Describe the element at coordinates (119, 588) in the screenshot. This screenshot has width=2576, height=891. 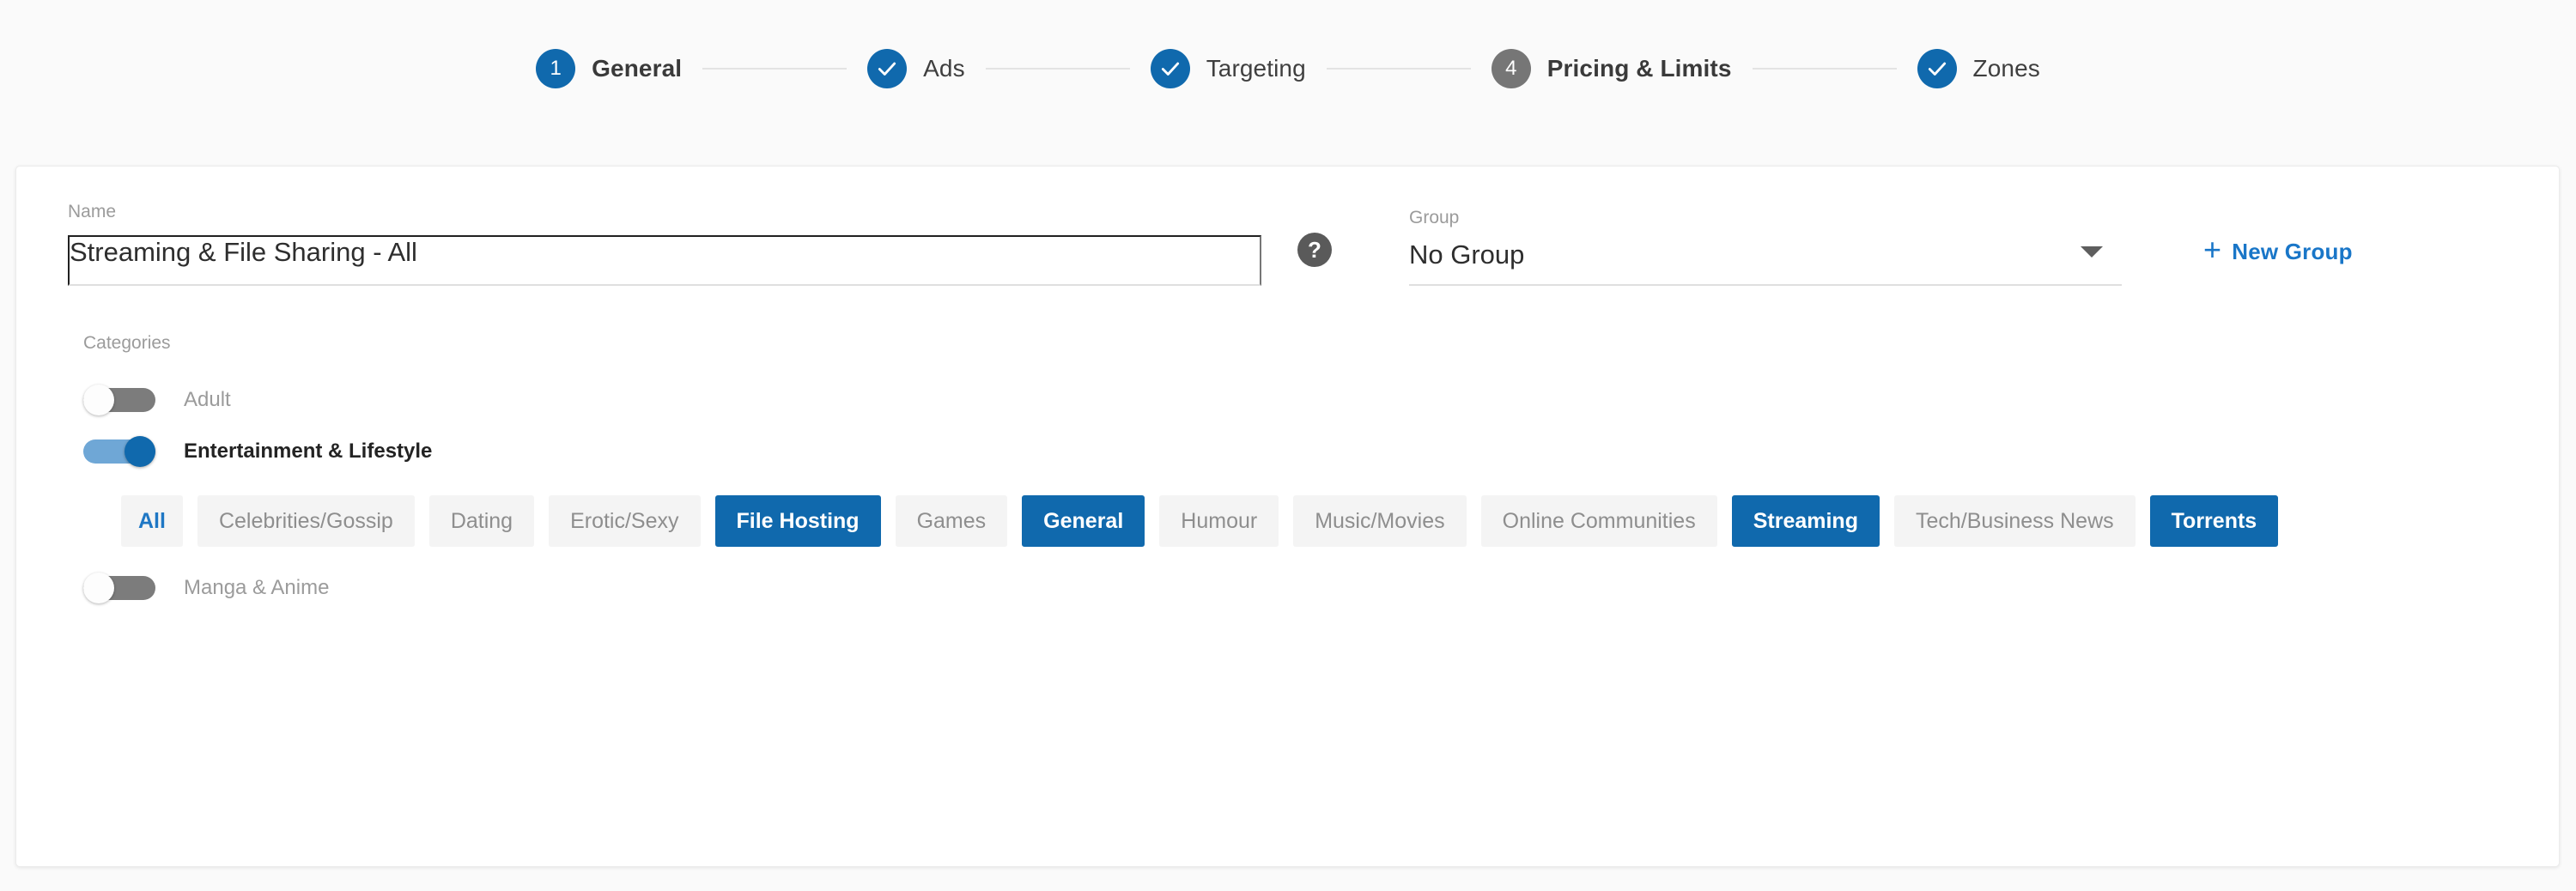
I see `toggle-switch-manga-anime` at that location.